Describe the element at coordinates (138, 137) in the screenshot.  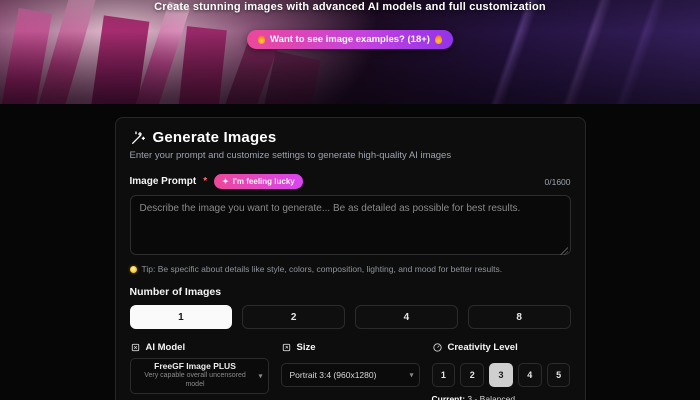
I see `magic-wand-icon` at that location.